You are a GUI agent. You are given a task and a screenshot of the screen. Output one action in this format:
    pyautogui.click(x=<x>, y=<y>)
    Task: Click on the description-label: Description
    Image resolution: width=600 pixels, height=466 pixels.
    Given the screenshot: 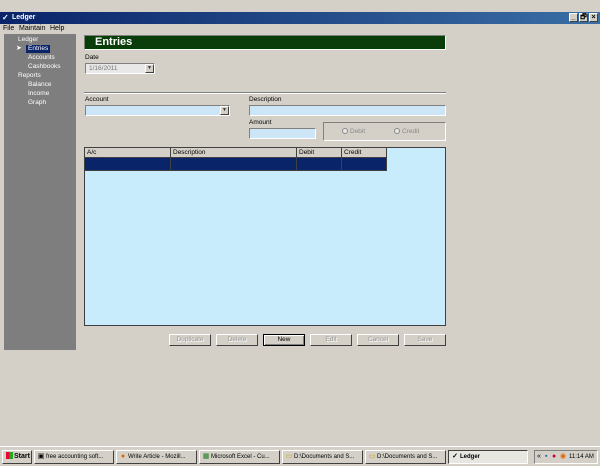 What is the action you would take?
    pyautogui.click(x=265, y=99)
    